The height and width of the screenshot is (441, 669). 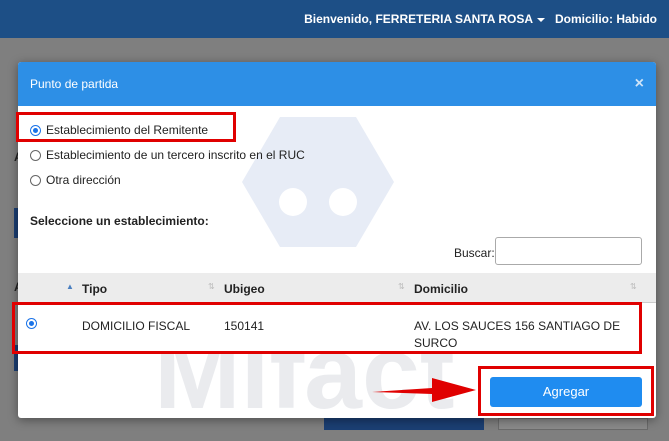 What do you see at coordinates (568, 251) in the screenshot?
I see `search-input` at bounding box center [568, 251].